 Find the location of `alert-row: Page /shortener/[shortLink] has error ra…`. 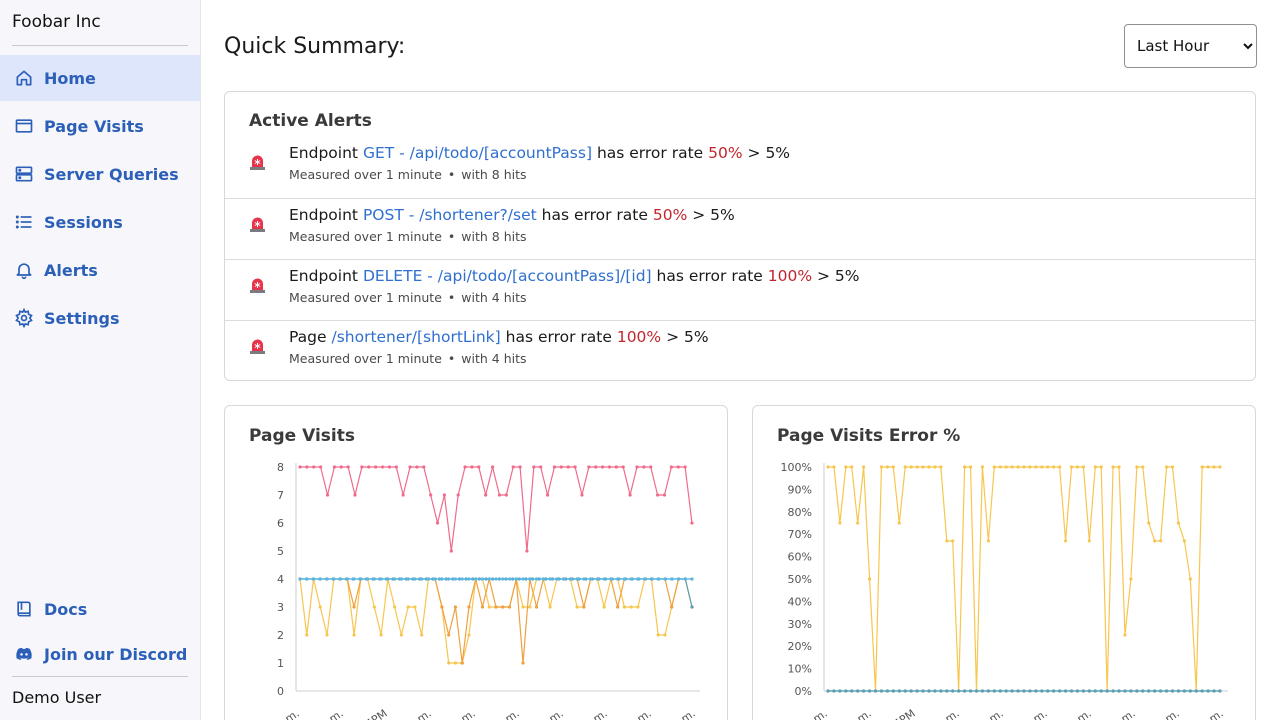

alert-row: Page /shortener/[shortLink] has error ra… is located at coordinates (740, 350).